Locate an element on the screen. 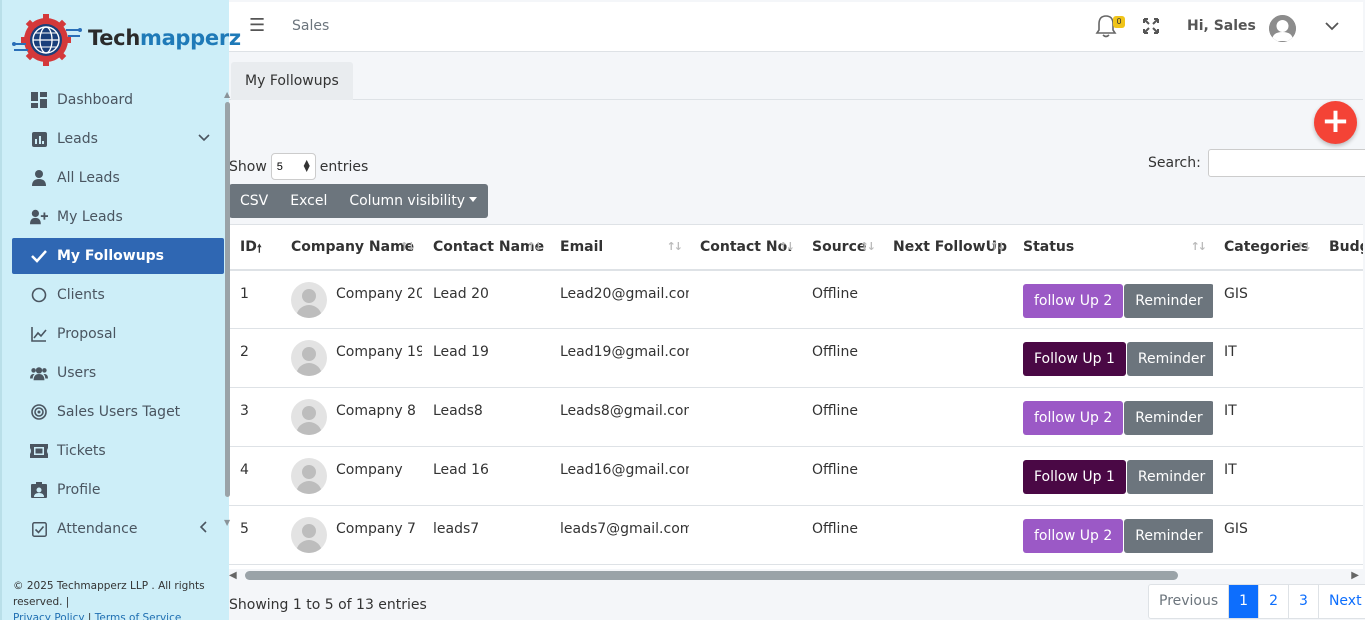 This screenshot has height=620, width=1365. tab-my-followups: My Followups is located at coordinates (292, 81).